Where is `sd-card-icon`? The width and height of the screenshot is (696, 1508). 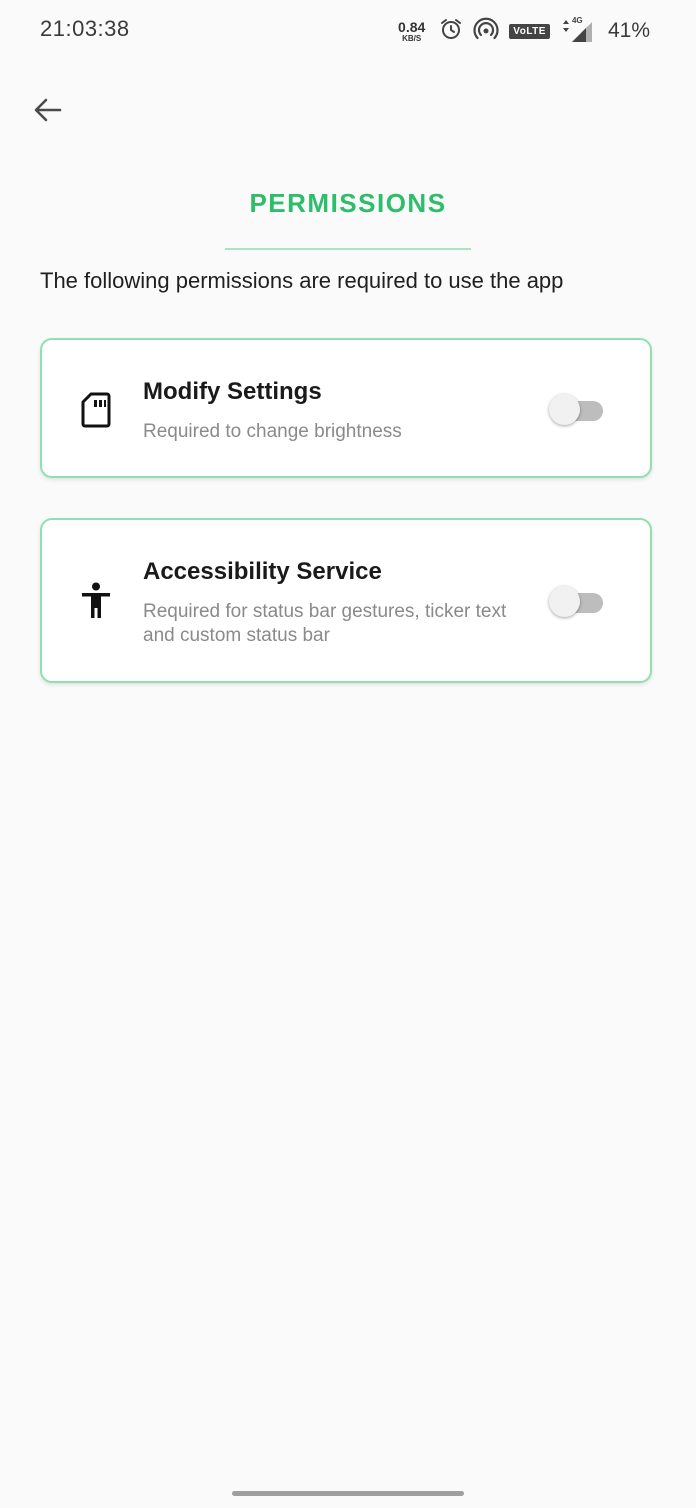 sd-card-icon is located at coordinates (96, 410).